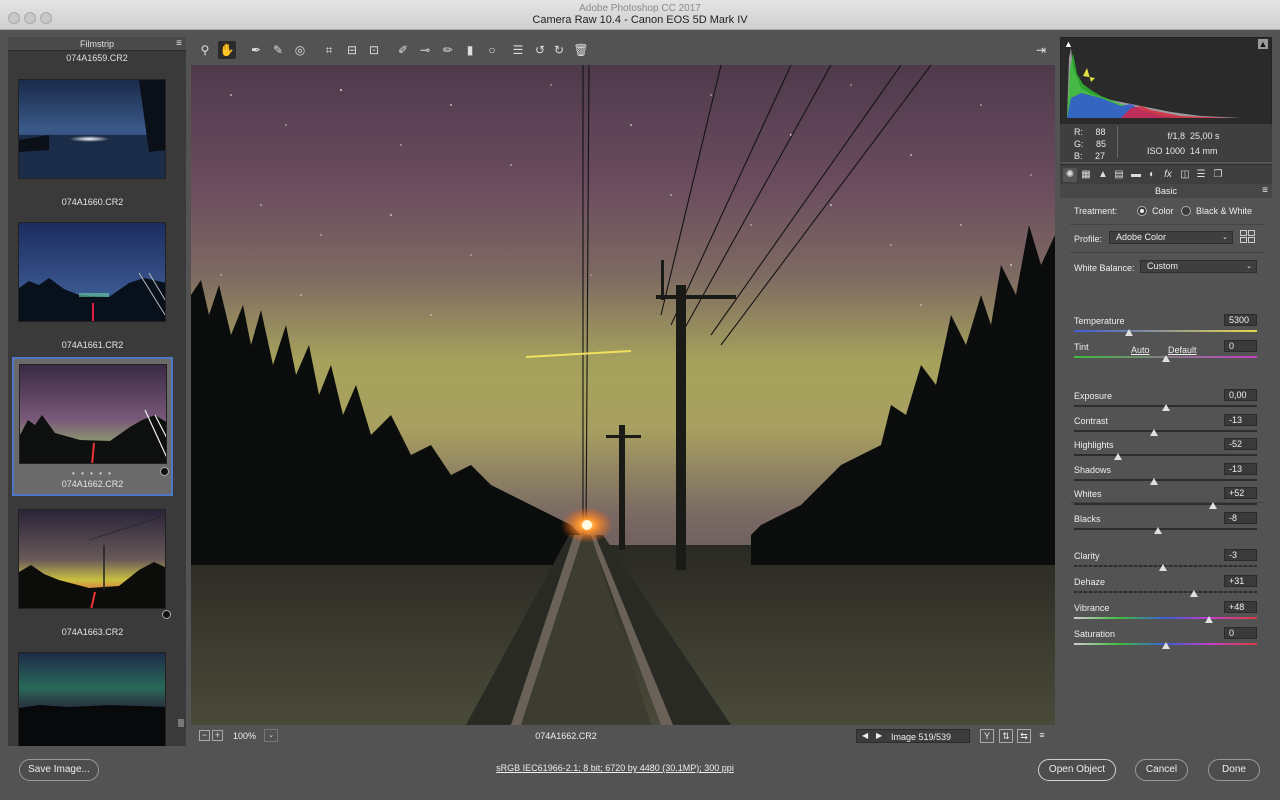 The width and height of the screenshot is (1280, 800). Describe the element at coordinates (470, 50) in the screenshot. I see `graduated-filter-icon: ▮` at that location.